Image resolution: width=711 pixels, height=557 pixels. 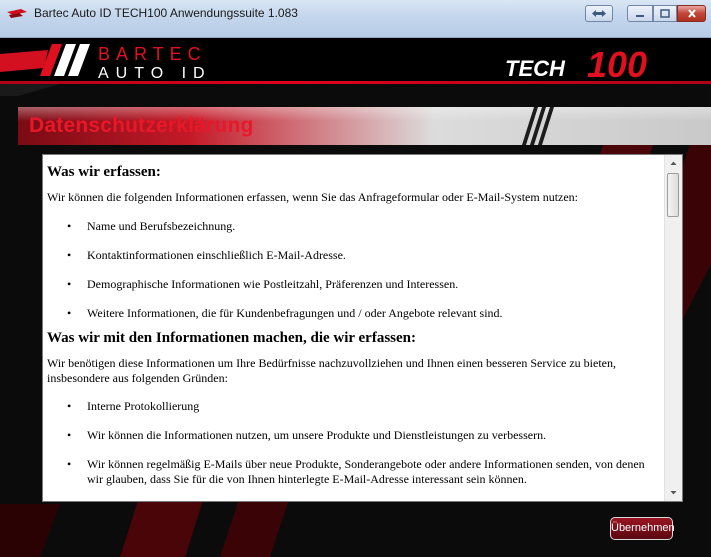 I want to click on fit-window-icon, so click(x=599, y=13).